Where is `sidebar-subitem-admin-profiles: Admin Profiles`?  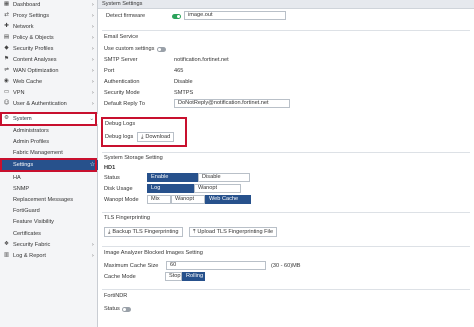
sidebar-subitem-admin-profiles: Admin Profiles is located at coordinates (49, 142).